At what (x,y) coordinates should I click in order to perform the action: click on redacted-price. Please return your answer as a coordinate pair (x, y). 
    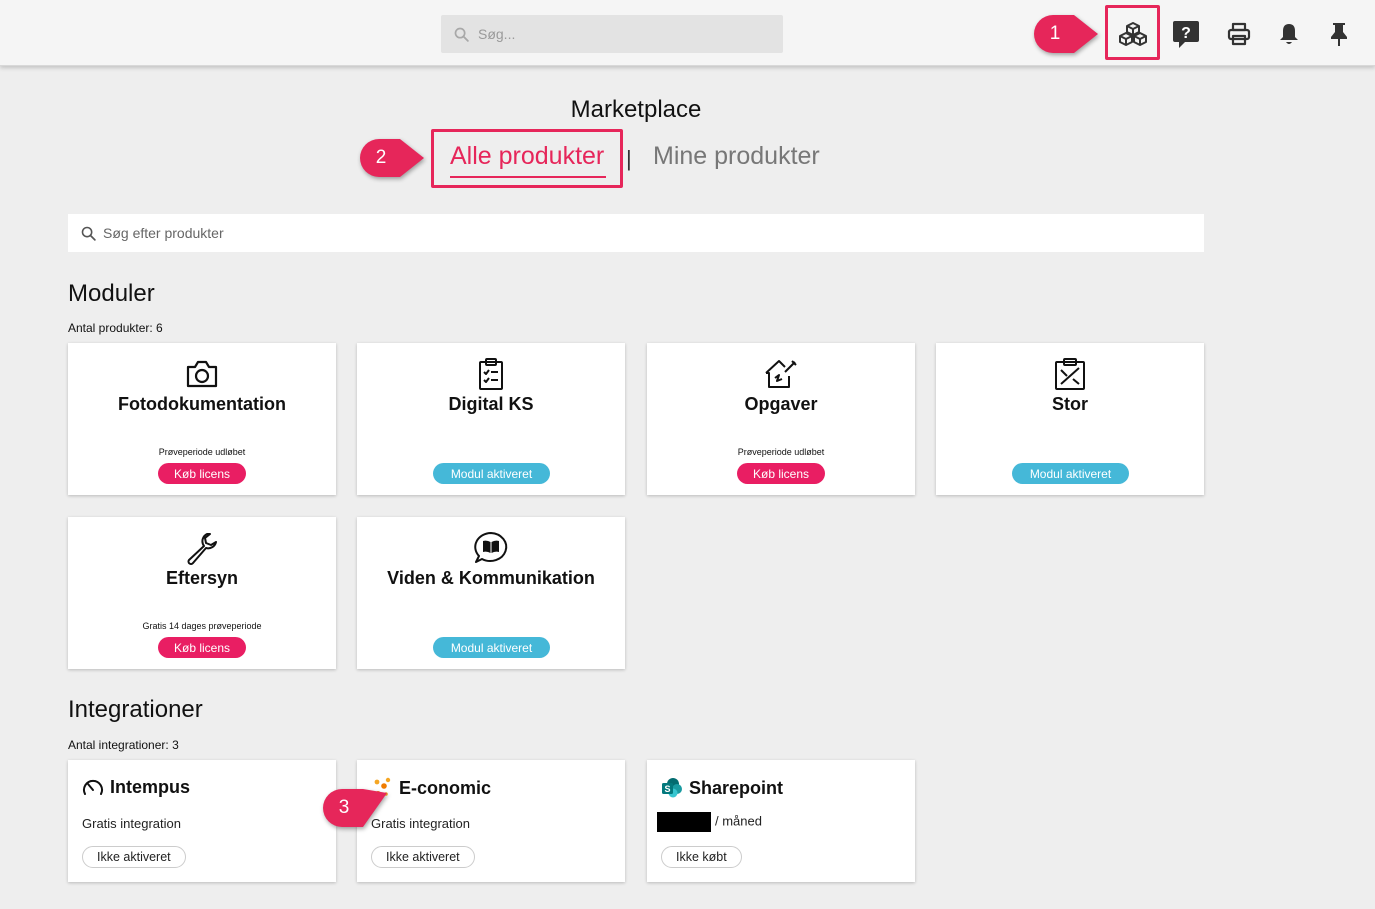
    Looking at the image, I should click on (684, 822).